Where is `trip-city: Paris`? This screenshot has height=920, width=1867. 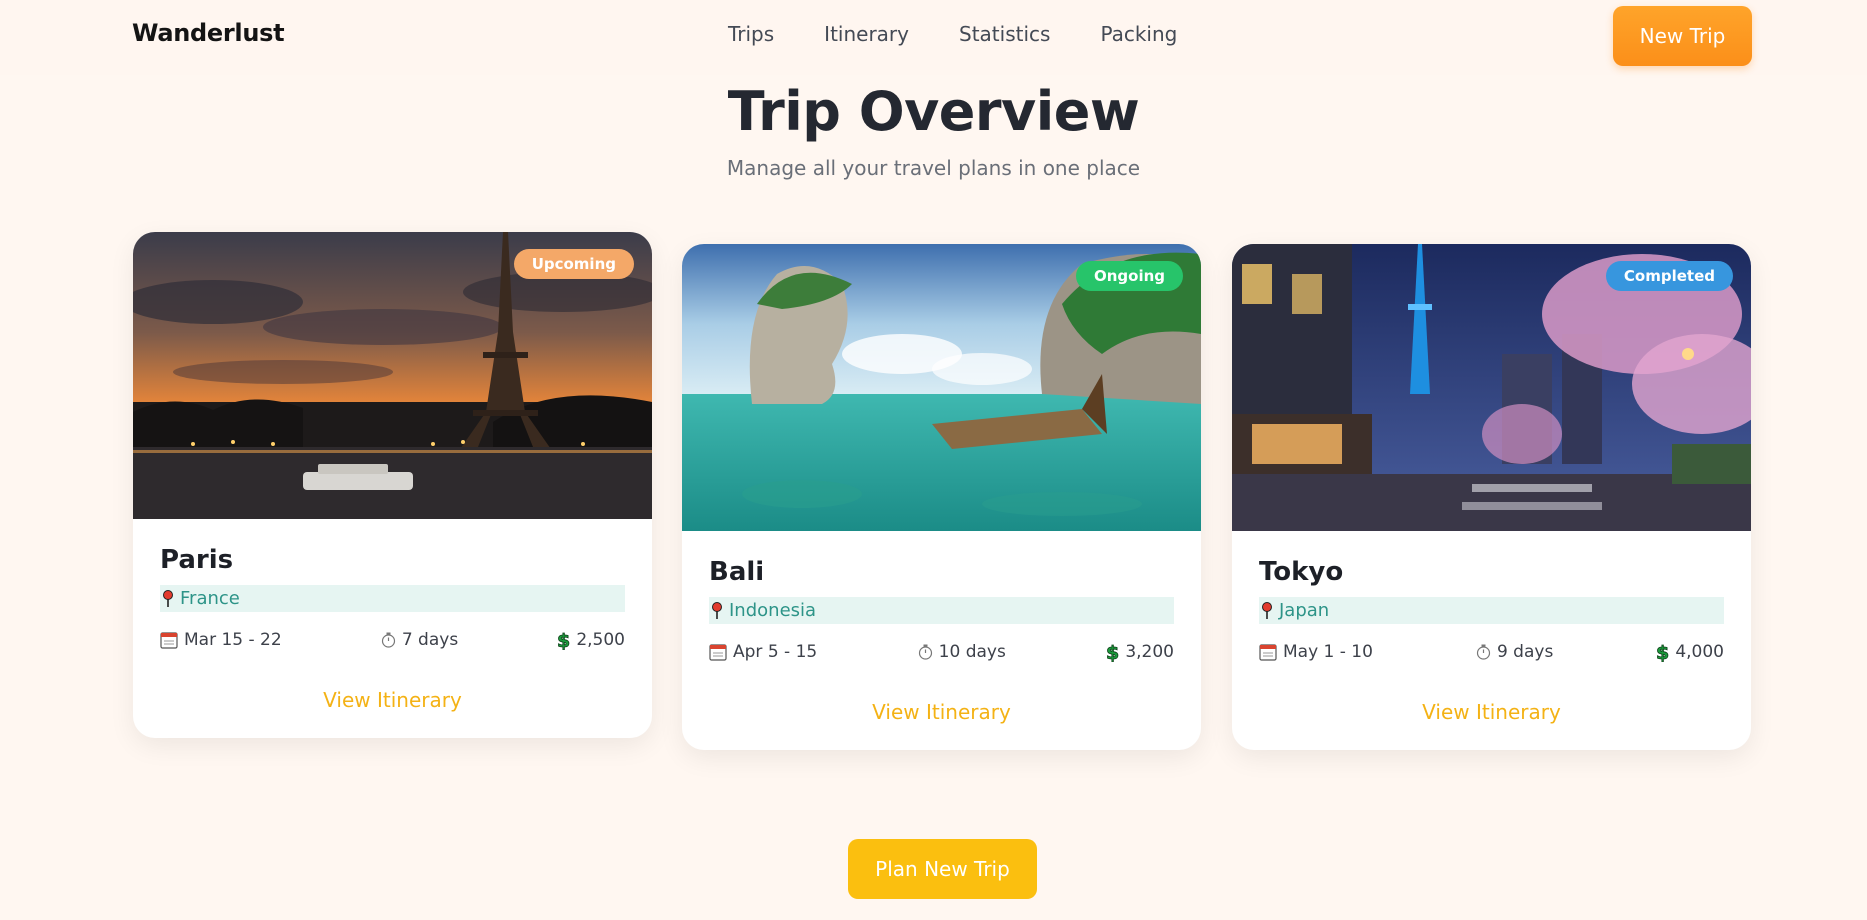 trip-city: Paris is located at coordinates (197, 560).